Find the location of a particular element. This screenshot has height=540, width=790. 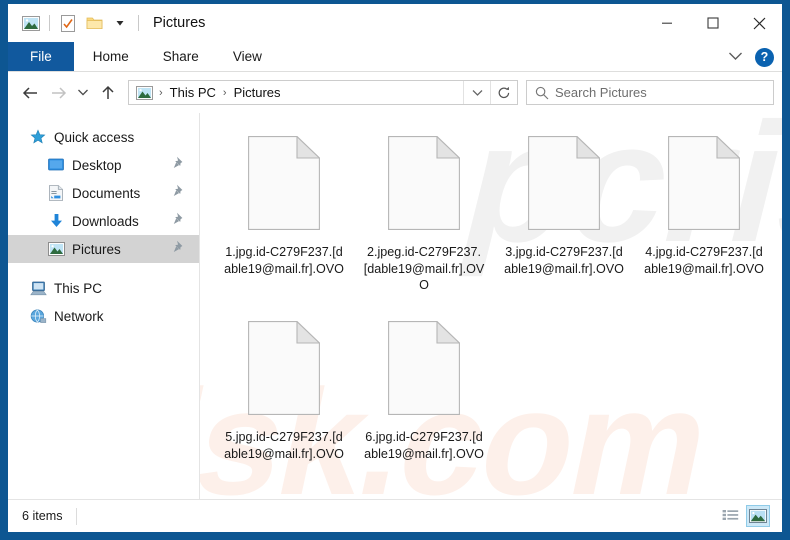

navigation-bar: › This PC › Pictures Search Pictures is located at coordinates (395, 92).